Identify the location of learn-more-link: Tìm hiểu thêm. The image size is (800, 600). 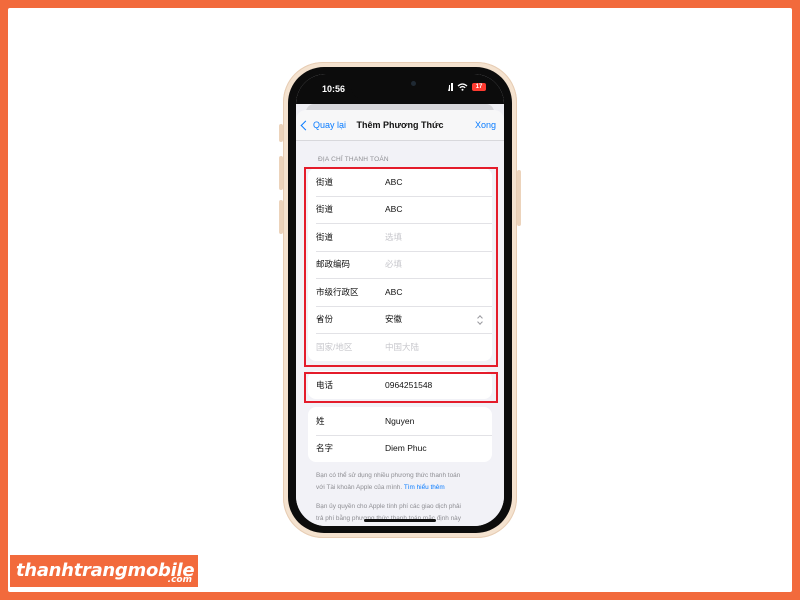
(424, 487).